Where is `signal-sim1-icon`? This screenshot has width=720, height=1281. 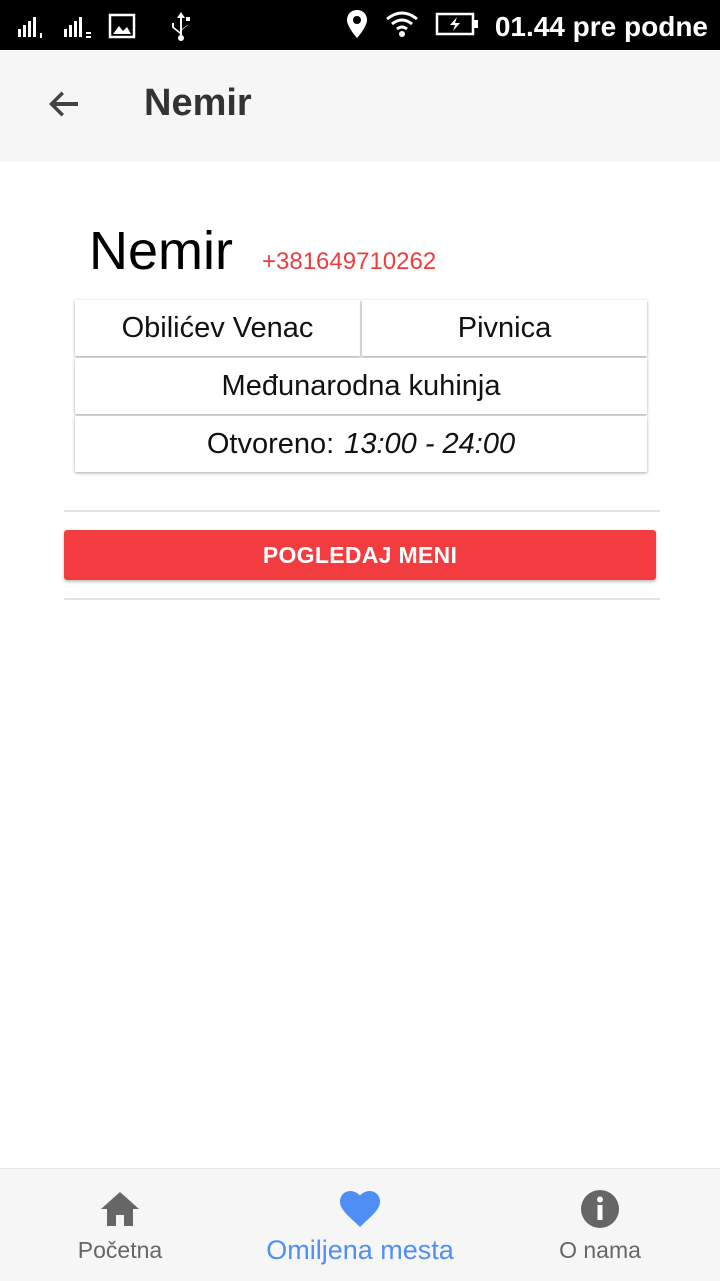
signal-sim1-icon is located at coordinates (32, 28).